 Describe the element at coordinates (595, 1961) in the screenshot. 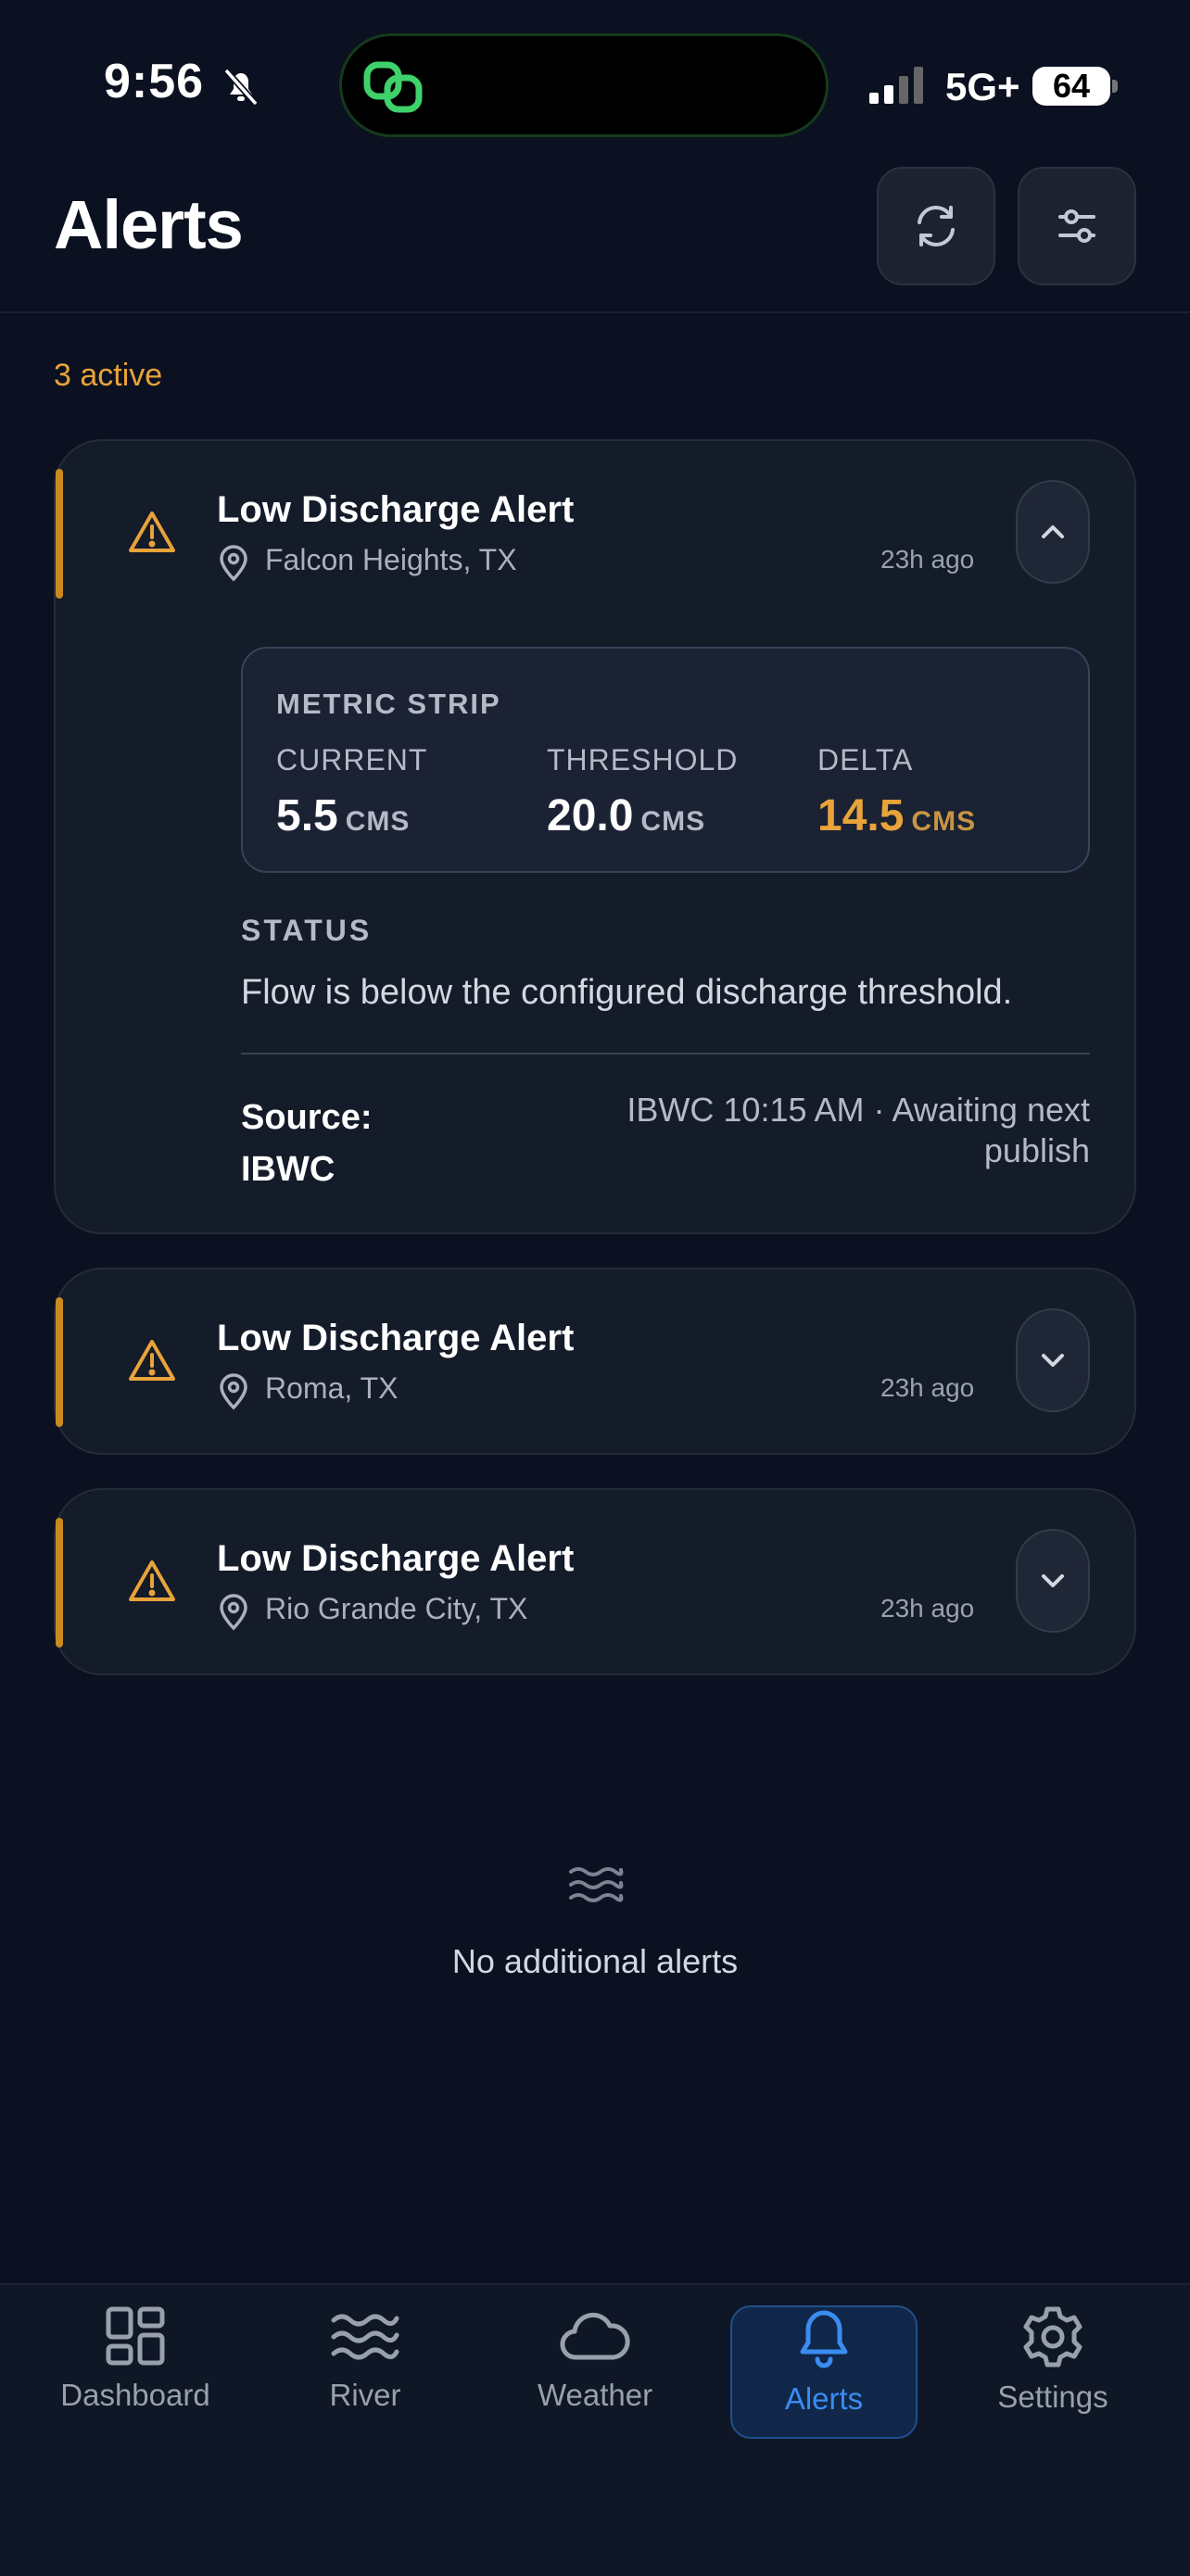

I see `empty-state-text: No additional alerts` at that location.